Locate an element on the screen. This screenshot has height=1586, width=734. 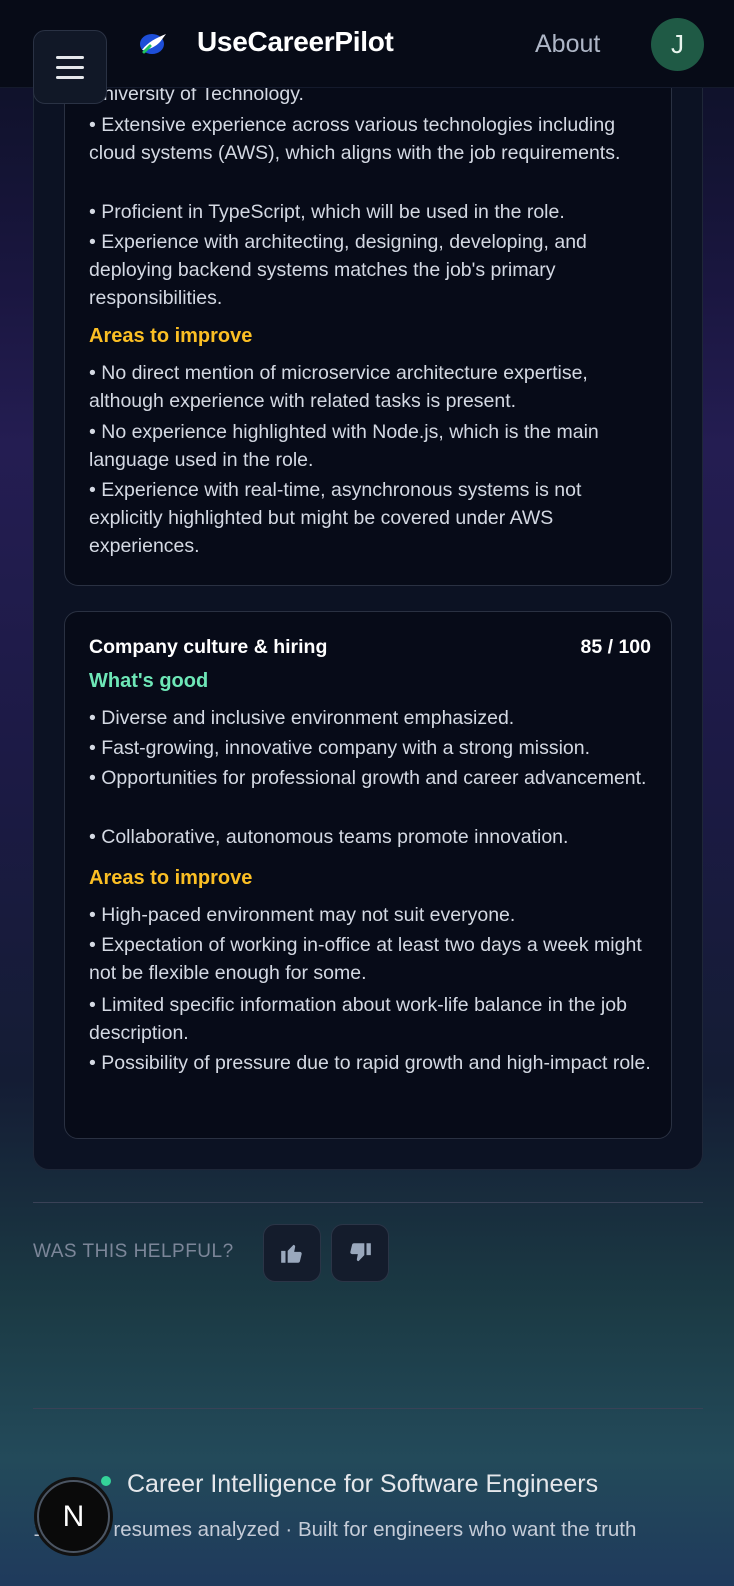
brand-name: UseCareerPilot is located at coordinates (295, 42).